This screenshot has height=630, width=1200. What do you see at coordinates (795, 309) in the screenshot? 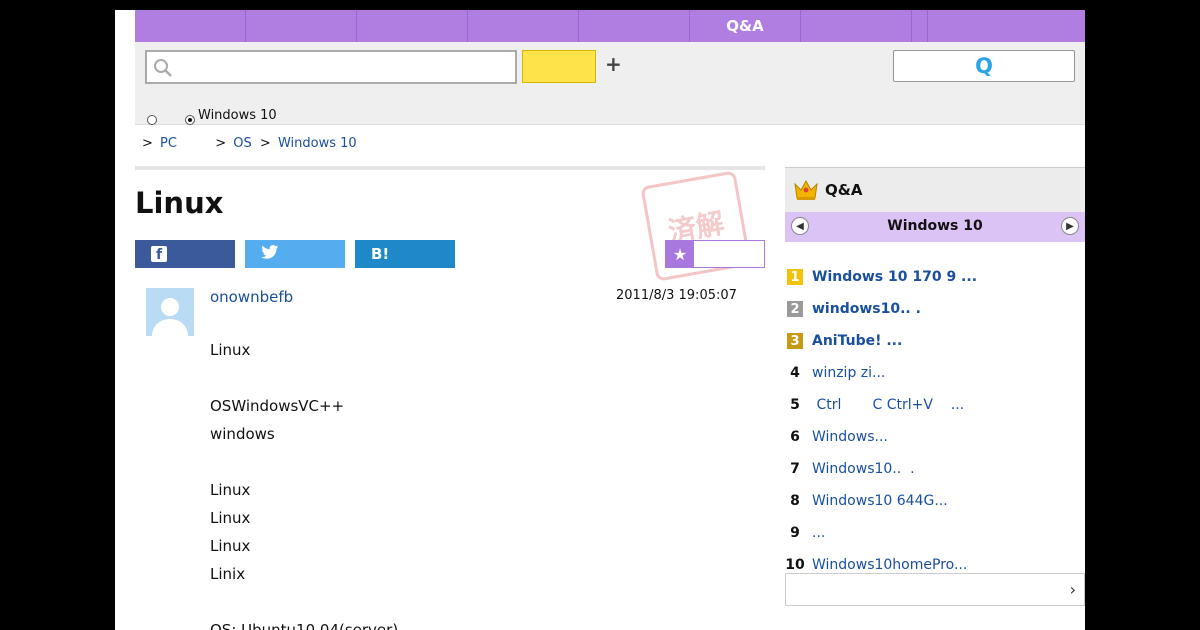
I see `rank-number: 2` at bounding box center [795, 309].